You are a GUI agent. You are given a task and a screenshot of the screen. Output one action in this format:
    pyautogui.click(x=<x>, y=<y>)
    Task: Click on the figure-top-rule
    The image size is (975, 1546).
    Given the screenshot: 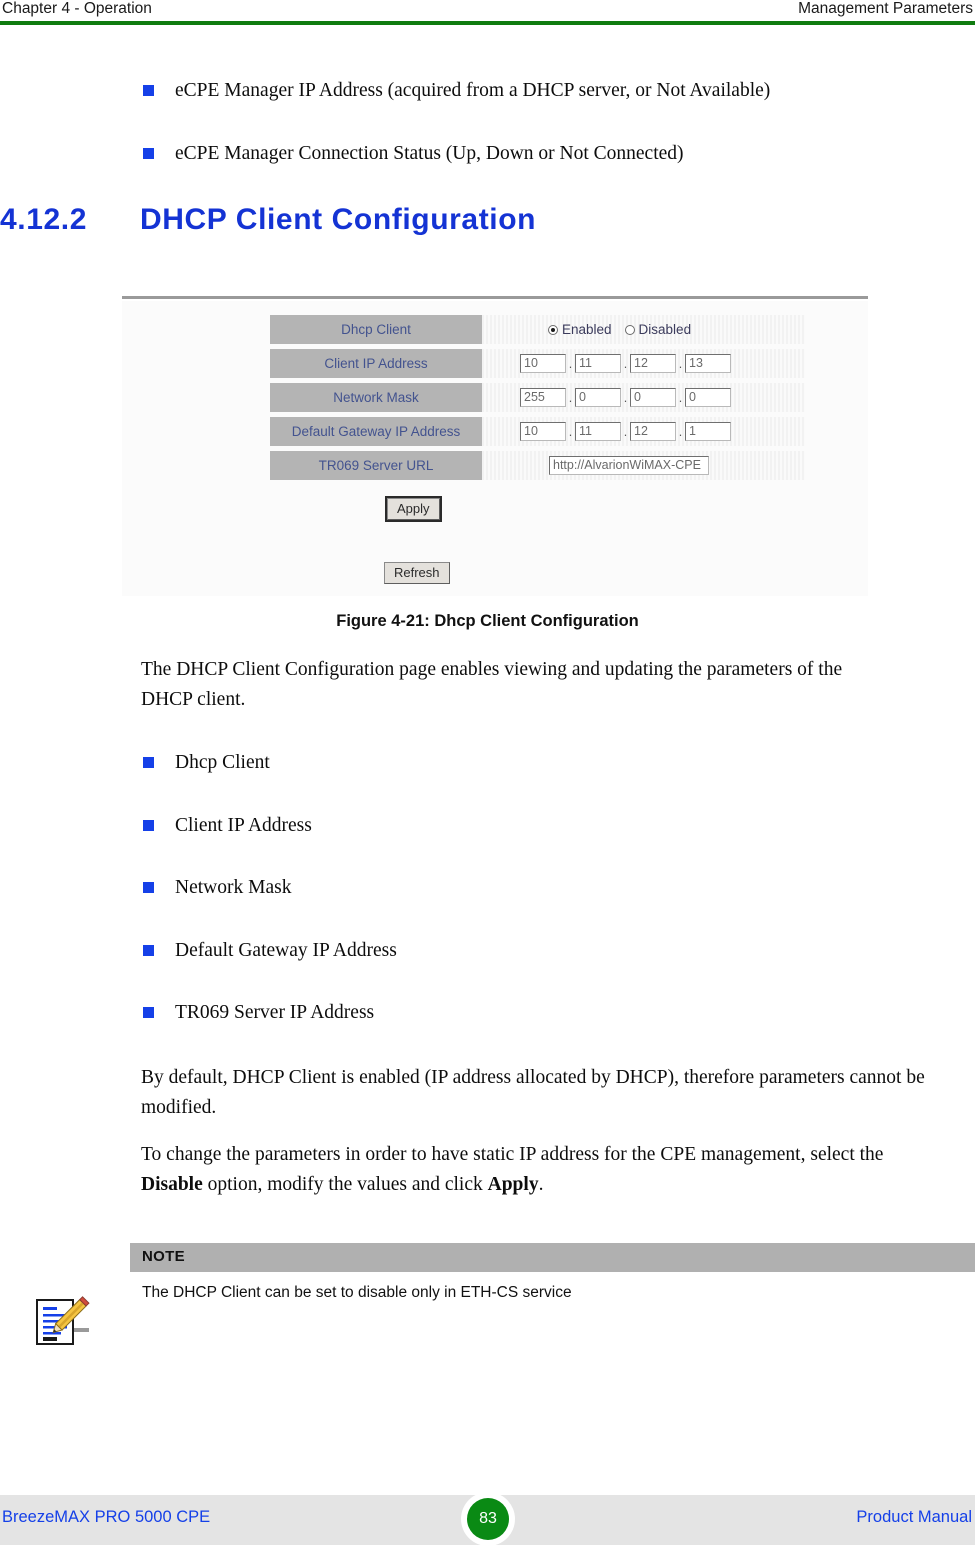 What is the action you would take?
    pyautogui.click(x=495, y=297)
    